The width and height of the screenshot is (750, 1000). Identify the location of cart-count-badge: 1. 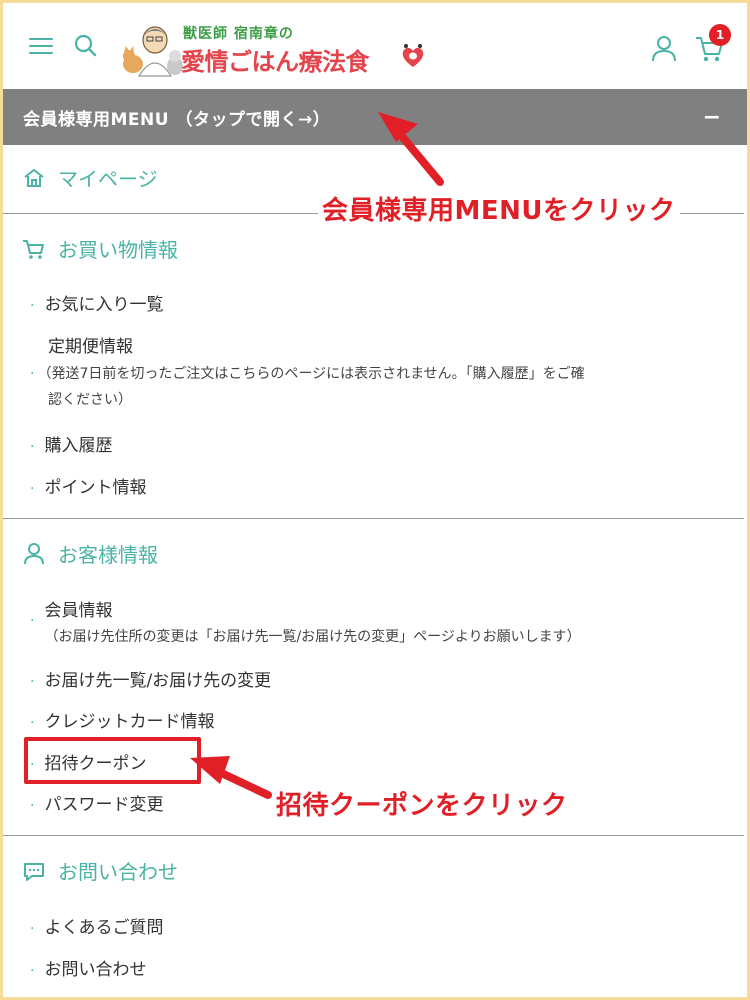
(720, 35).